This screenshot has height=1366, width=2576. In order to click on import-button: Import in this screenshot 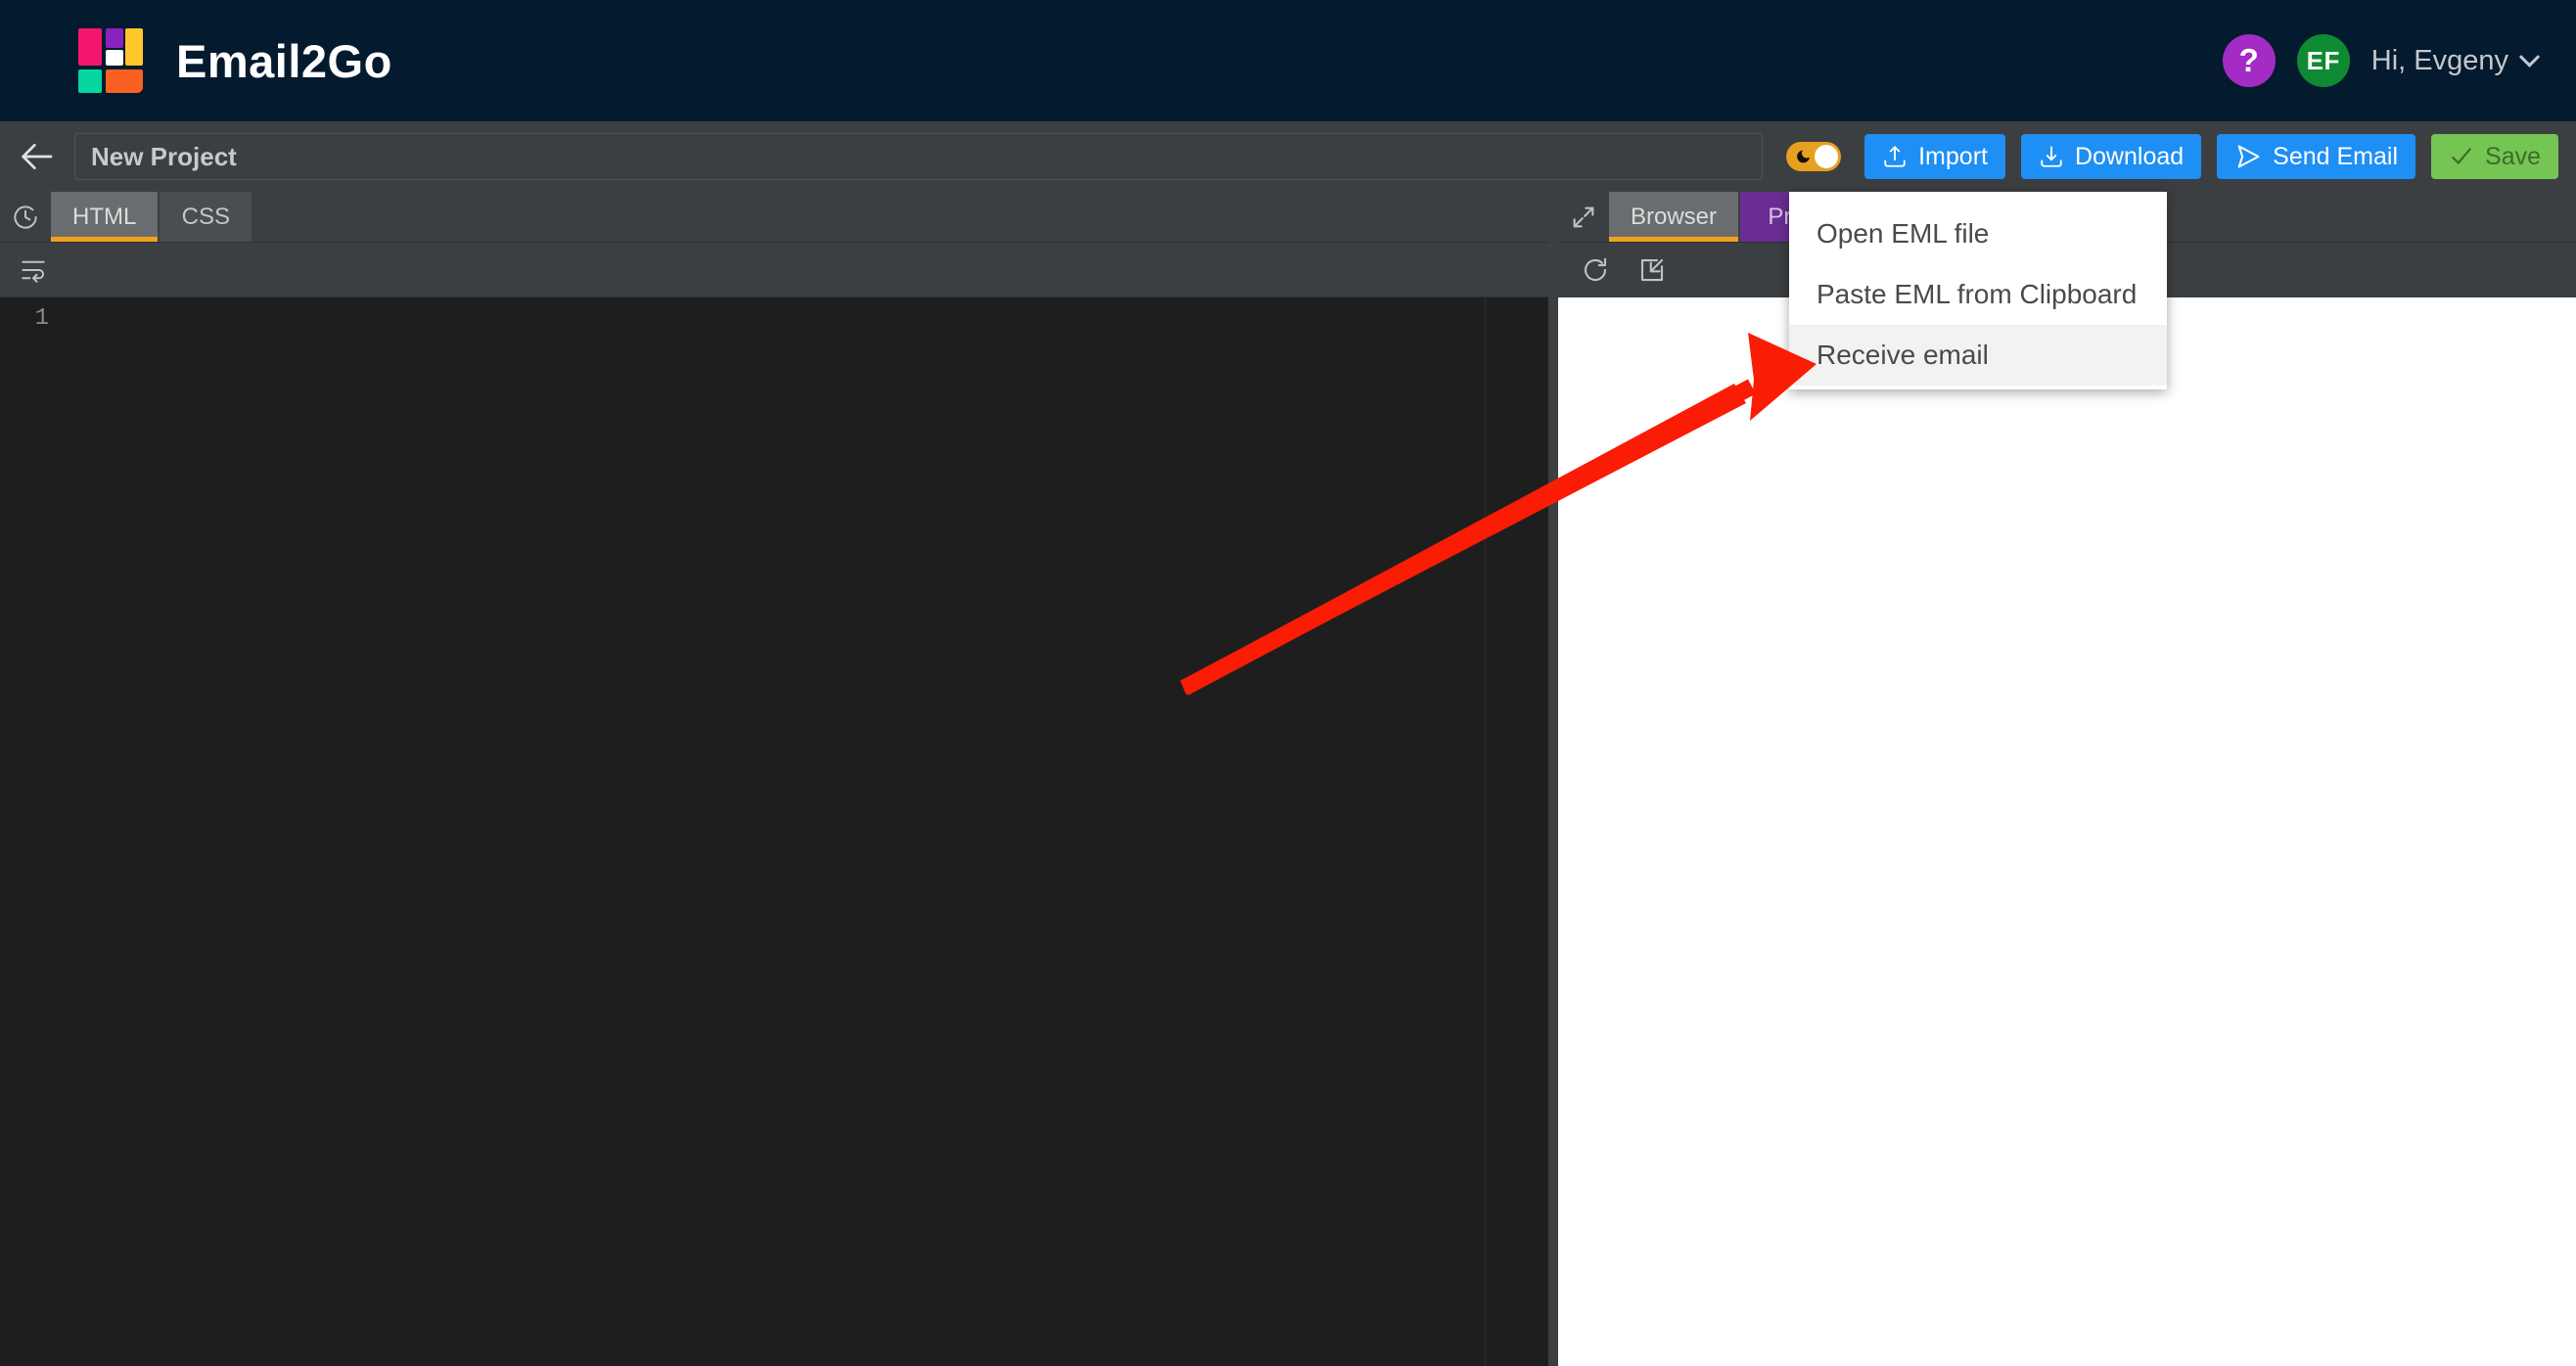, I will do `click(1935, 156)`.